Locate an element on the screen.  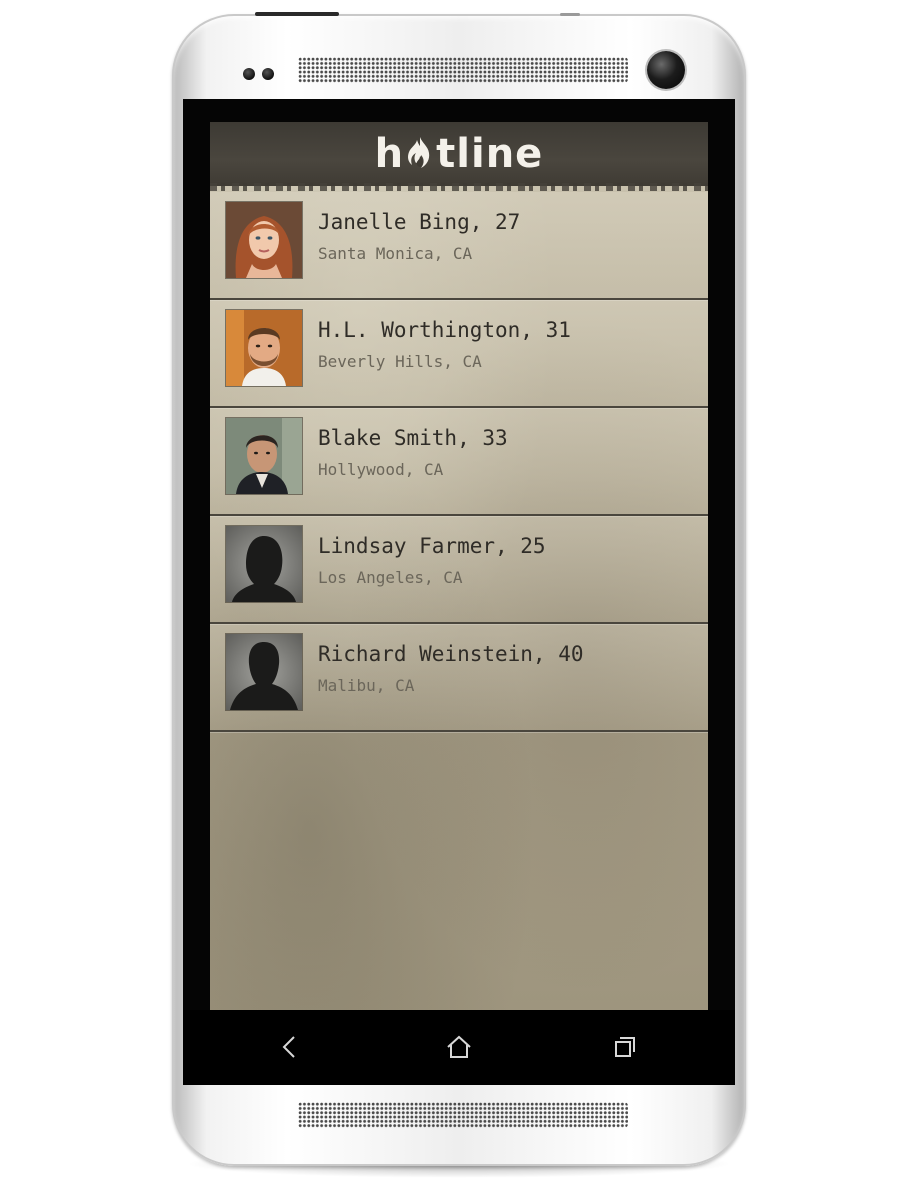
contact-name: Janelle Bing, 27 is located at coordinates (419, 222).